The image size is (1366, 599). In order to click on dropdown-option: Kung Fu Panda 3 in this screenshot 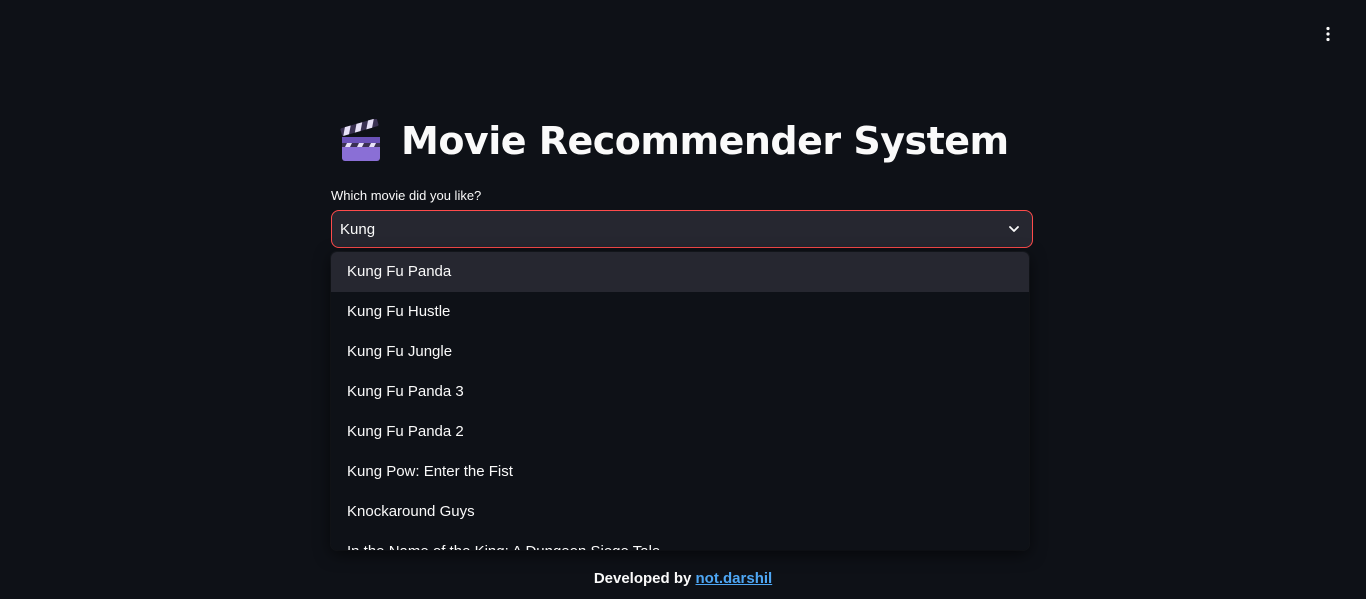, I will do `click(680, 392)`.